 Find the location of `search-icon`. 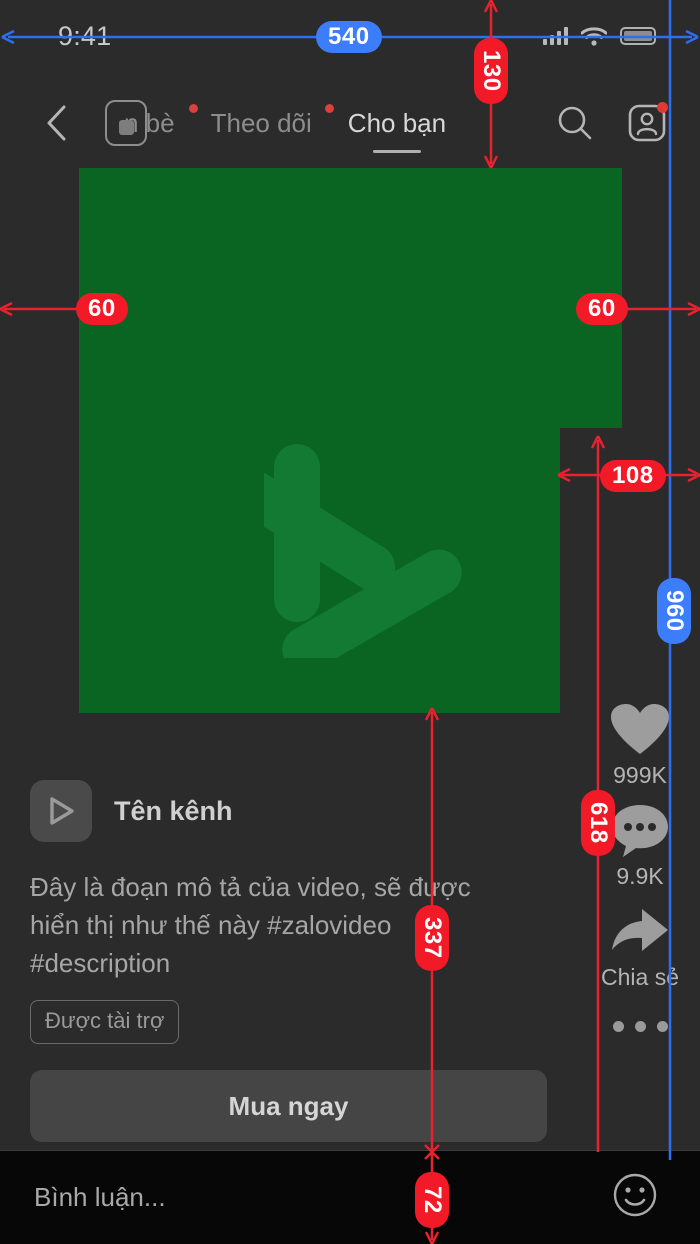

search-icon is located at coordinates (575, 123).